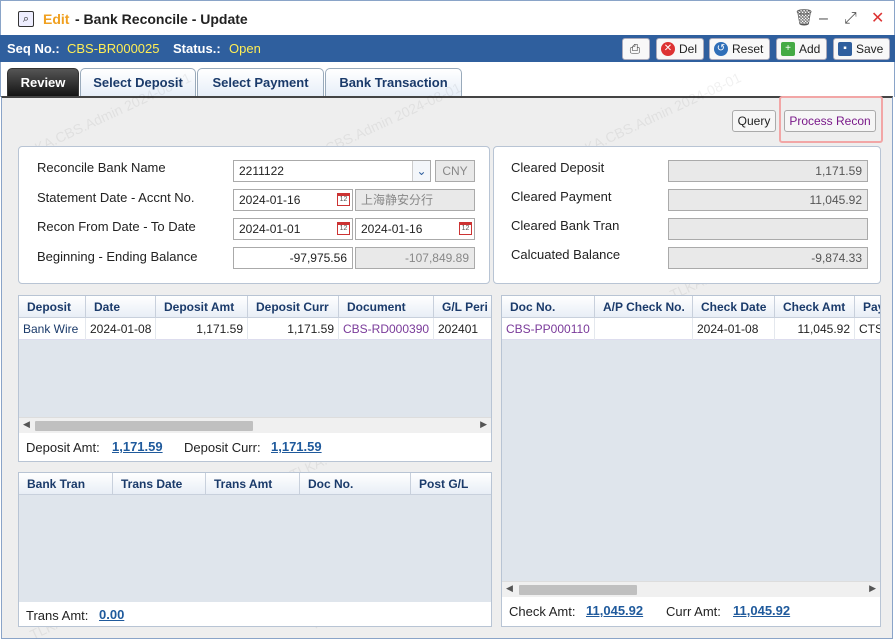 The image size is (895, 643). I want to click on del-label: Del, so click(688, 49).